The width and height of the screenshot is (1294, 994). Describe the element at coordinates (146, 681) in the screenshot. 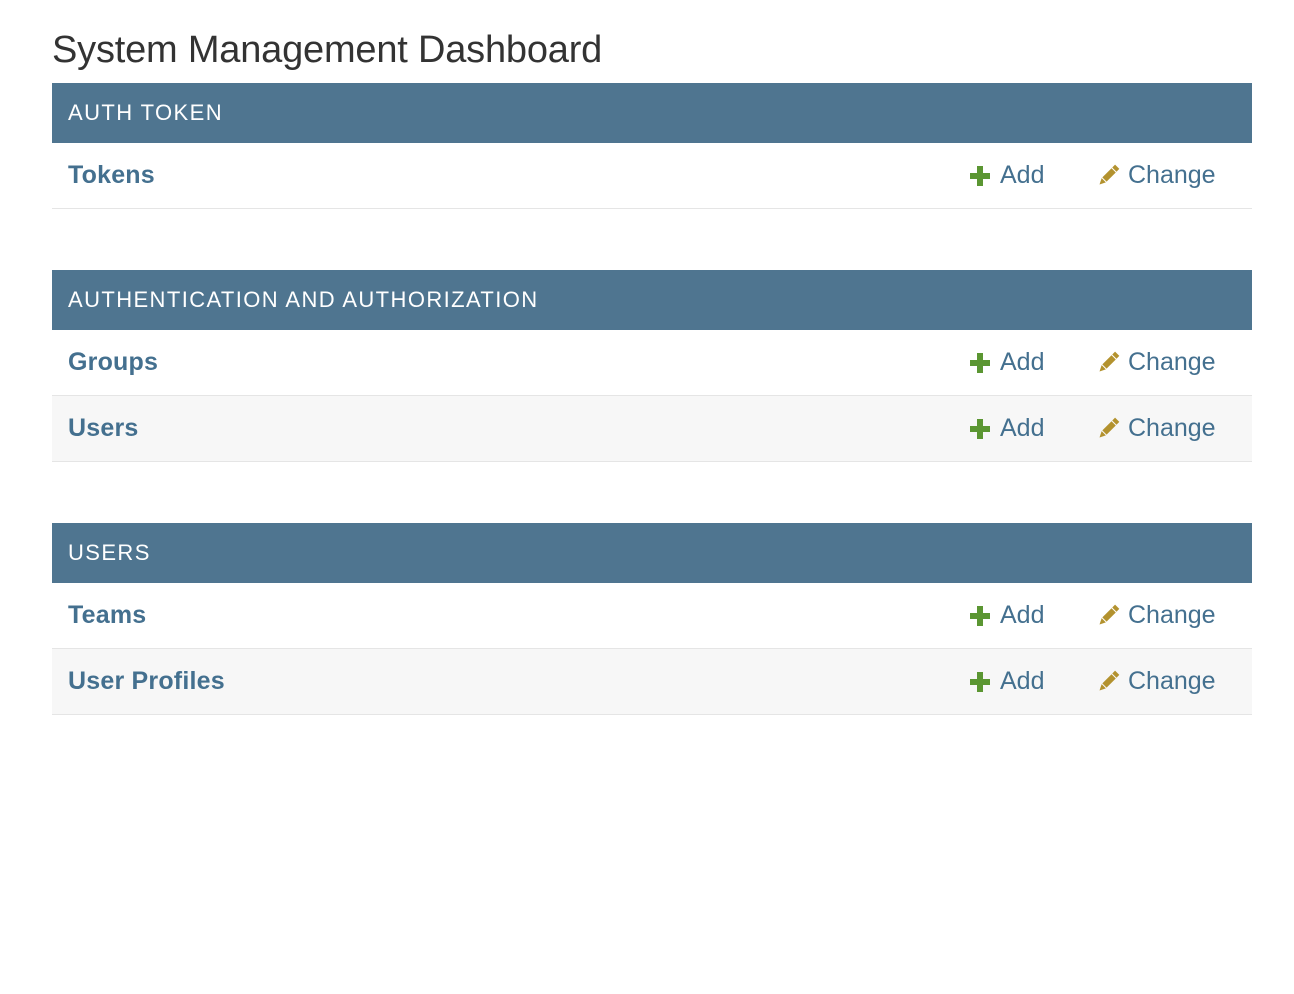

I see `model-link-user-profiles: User Profiles` at that location.